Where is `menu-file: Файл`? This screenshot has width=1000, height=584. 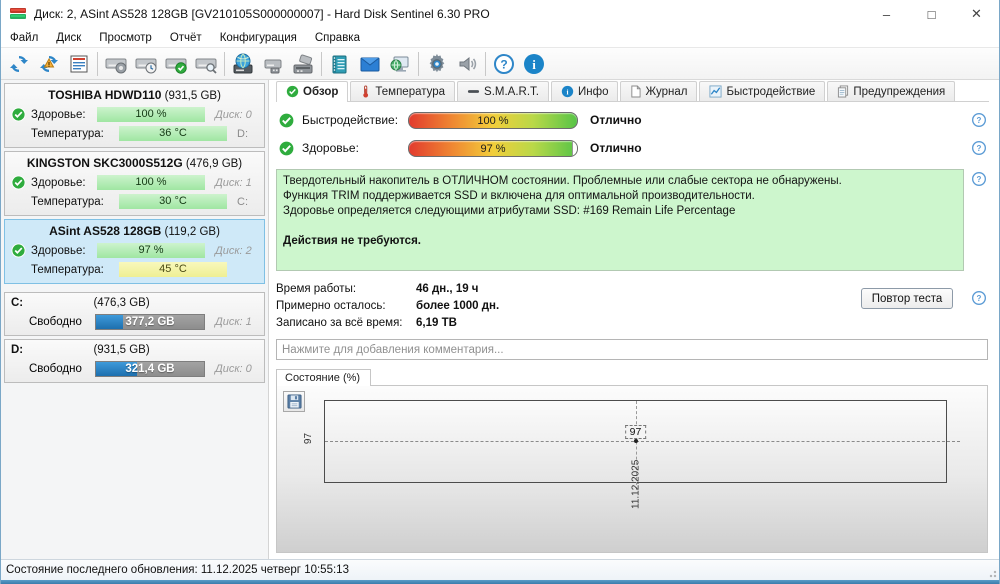 menu-file: Файл is located at coordinates (24, 38).